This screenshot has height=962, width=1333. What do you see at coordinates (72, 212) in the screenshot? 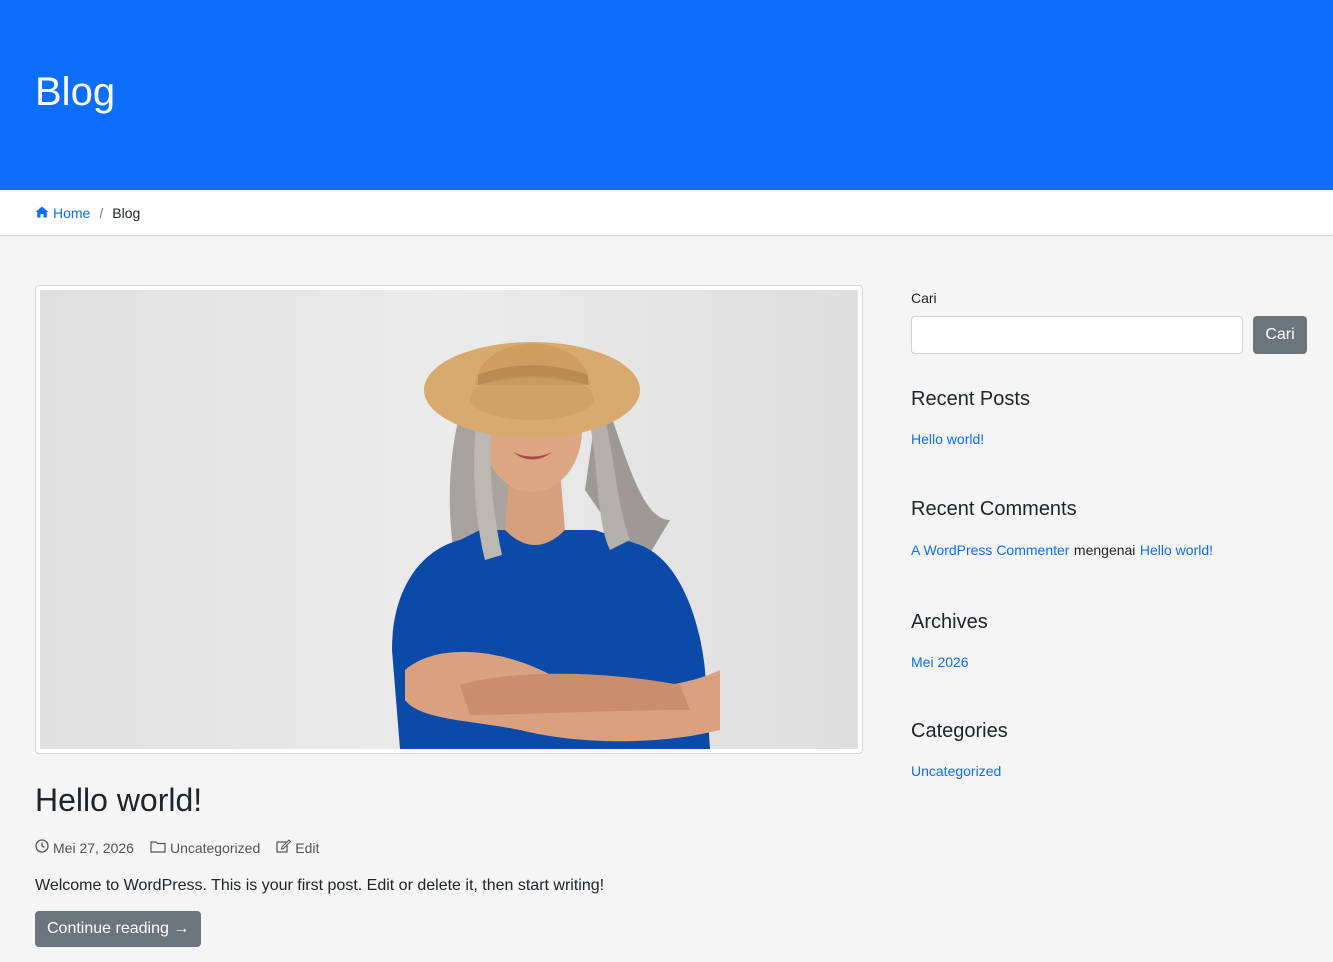
I see `breadcrumb-home-label: Home` at bounding box center [72, 212].